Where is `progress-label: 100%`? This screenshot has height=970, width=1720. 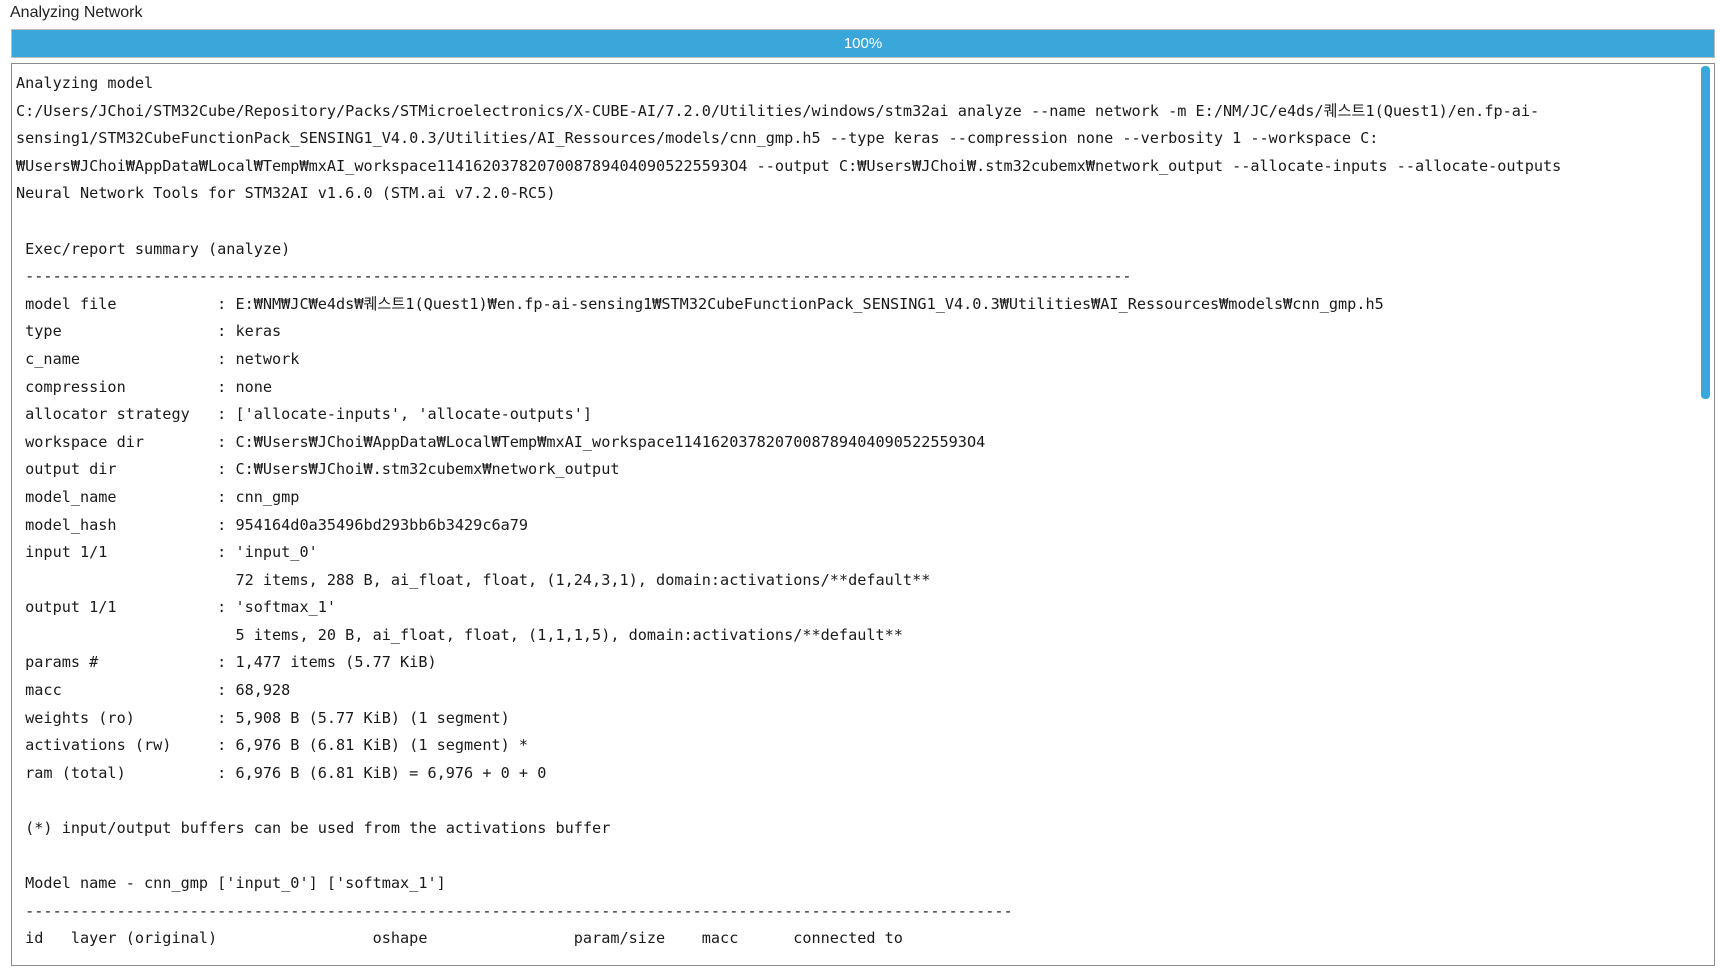 progress-label: 100% is located at coordinates (863, 43).